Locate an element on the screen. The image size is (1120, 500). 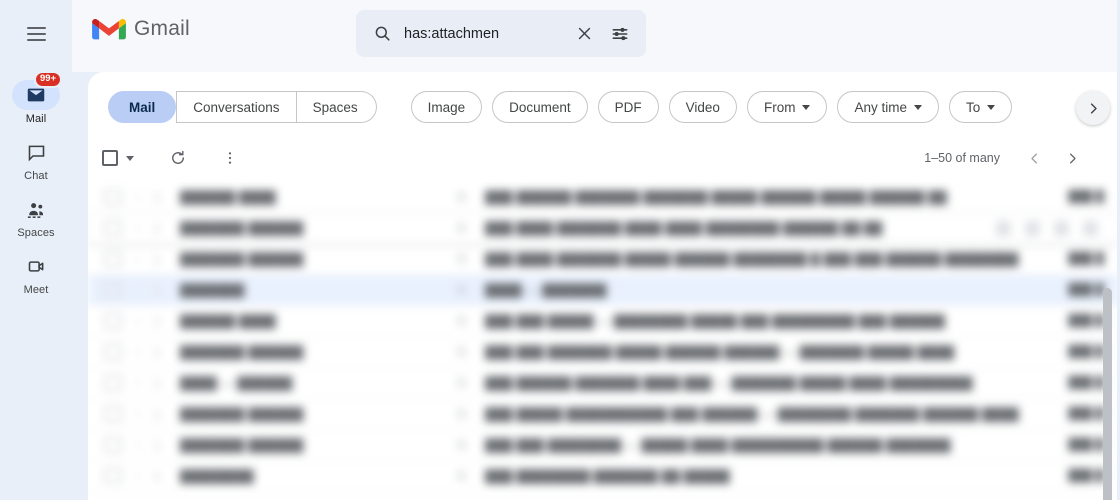
filter-chip-spaces: Spaces is located at coordinates (336, 107).